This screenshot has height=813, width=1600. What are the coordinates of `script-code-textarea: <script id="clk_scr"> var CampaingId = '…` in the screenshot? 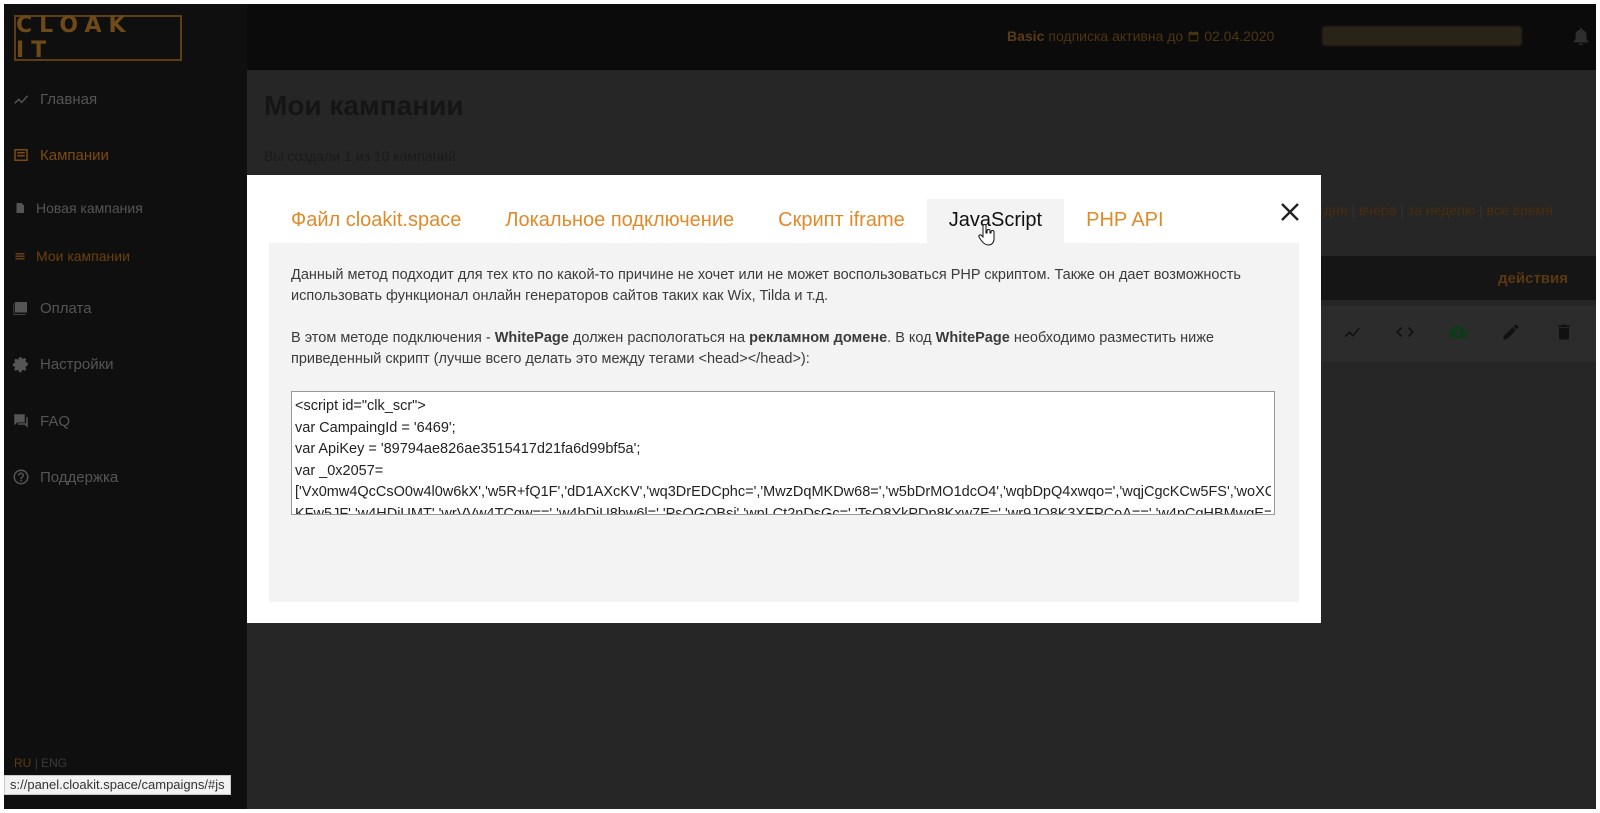 It's located at (783, 453).